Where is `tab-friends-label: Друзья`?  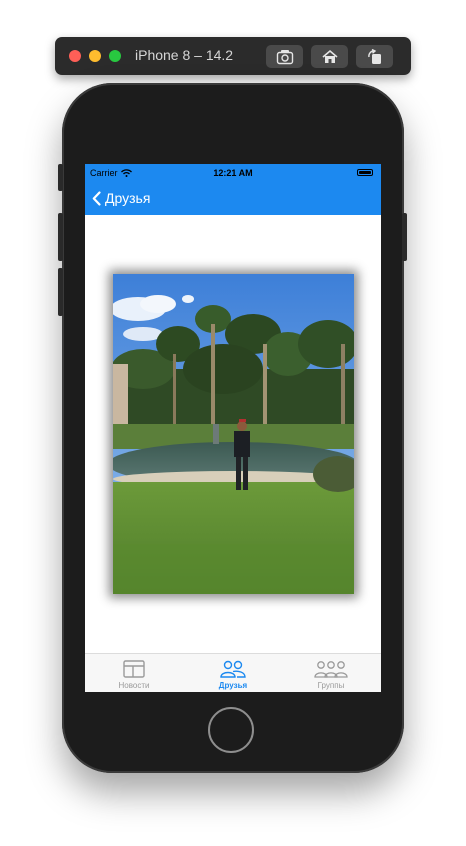
tab-friends-label: Друзья is located at coordinates (233, 685).